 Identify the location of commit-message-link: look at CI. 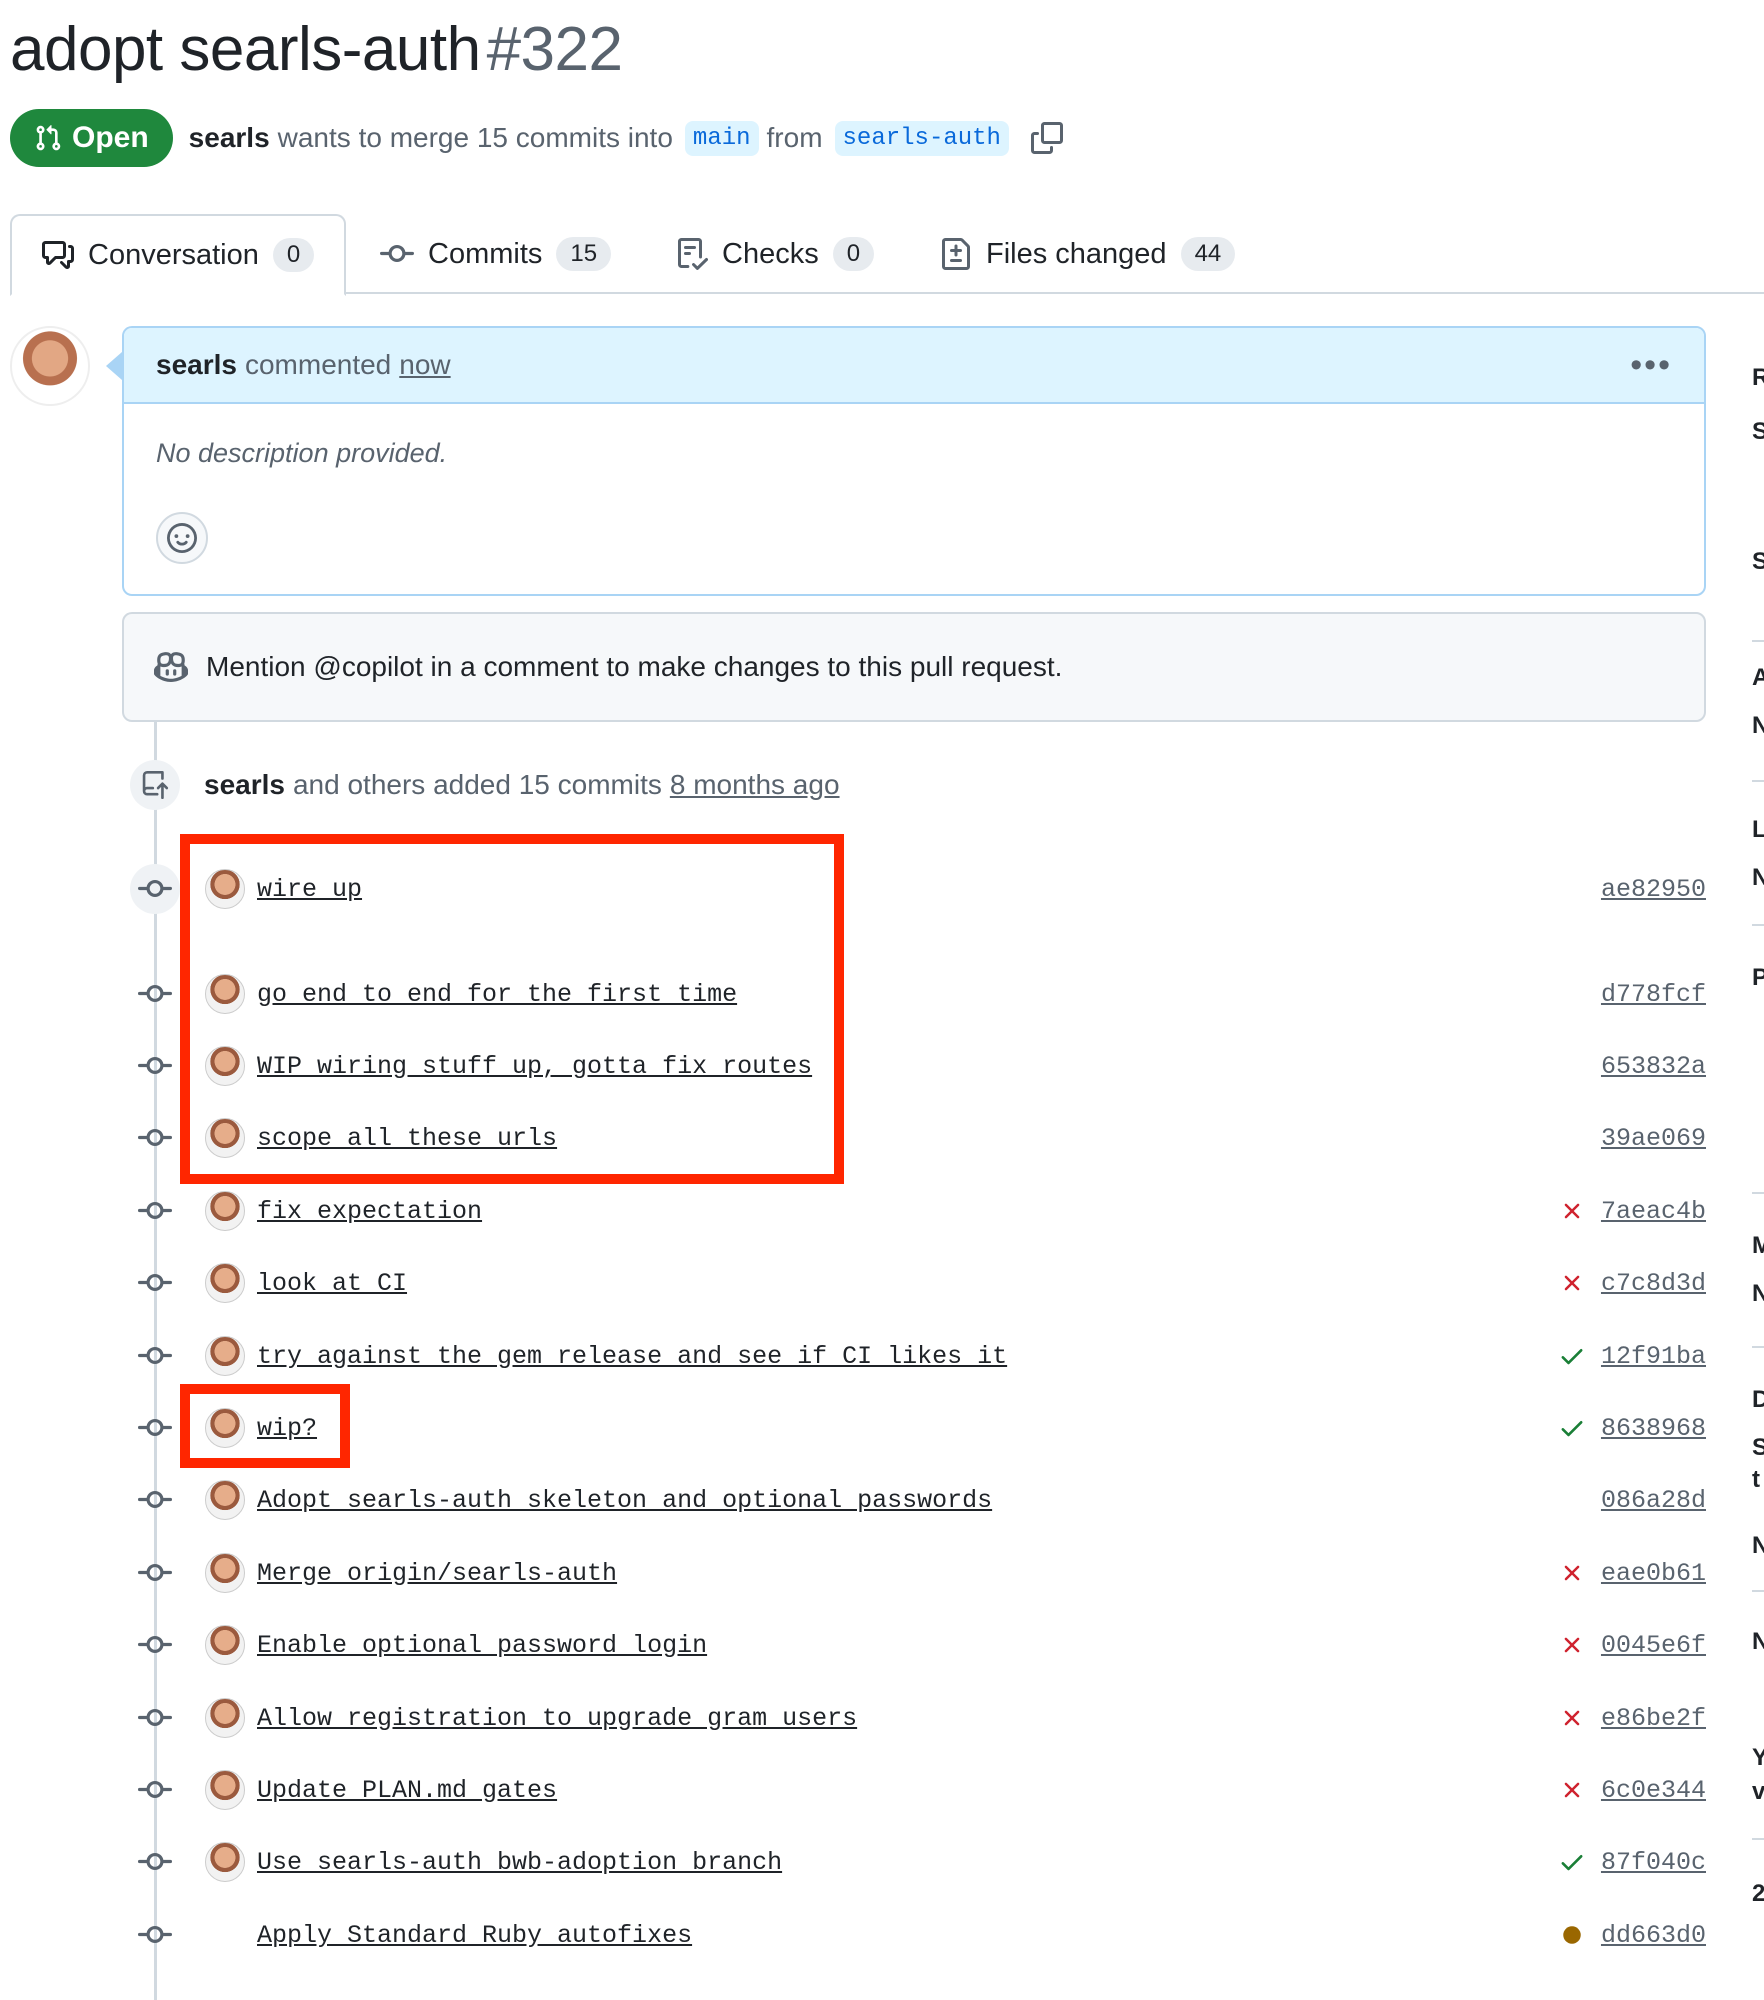
(332, 1283).